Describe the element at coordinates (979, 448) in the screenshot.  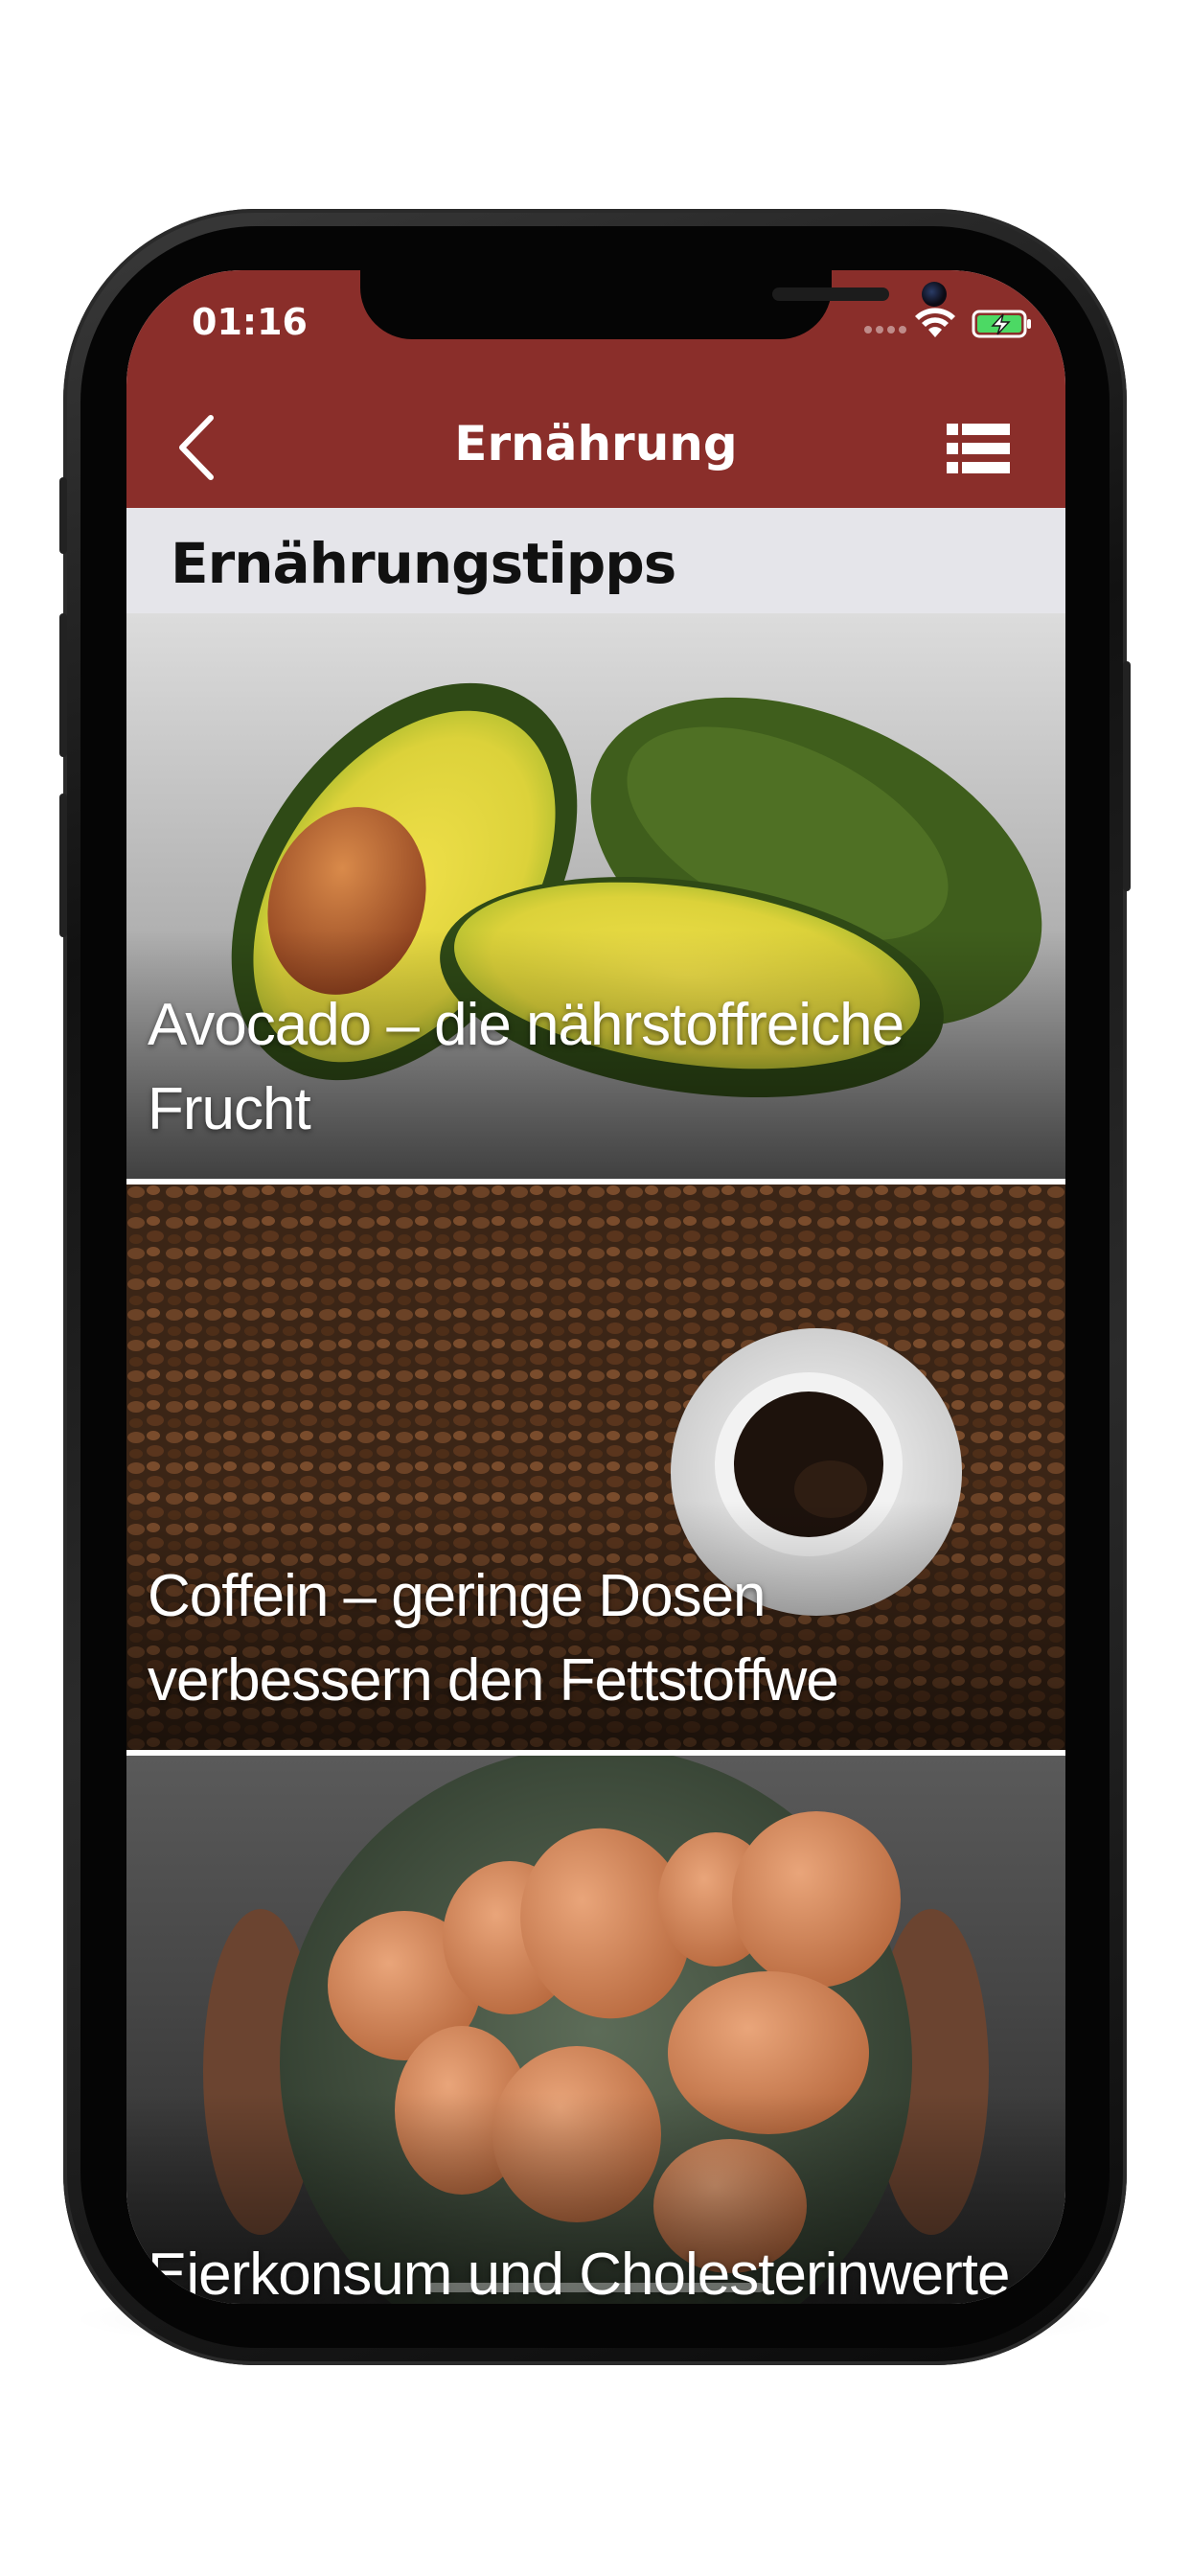
I see `list-icon` at that location.